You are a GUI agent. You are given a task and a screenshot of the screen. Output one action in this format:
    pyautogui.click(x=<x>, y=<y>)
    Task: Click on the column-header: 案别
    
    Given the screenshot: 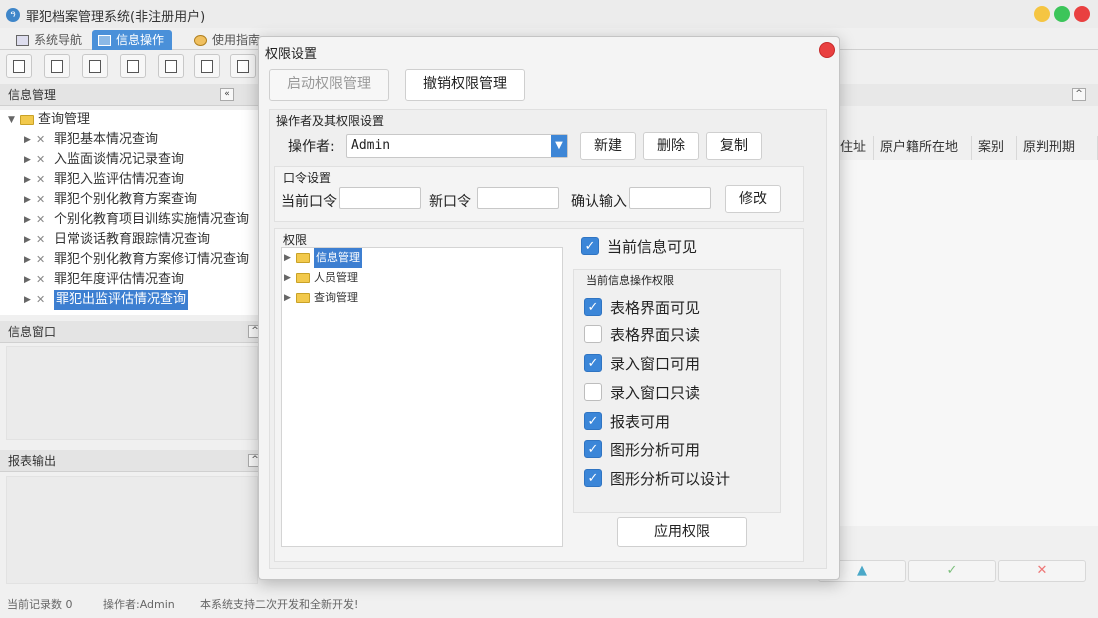 What is the action you would take?
    pyautogui.click(x=994, y=148)
    